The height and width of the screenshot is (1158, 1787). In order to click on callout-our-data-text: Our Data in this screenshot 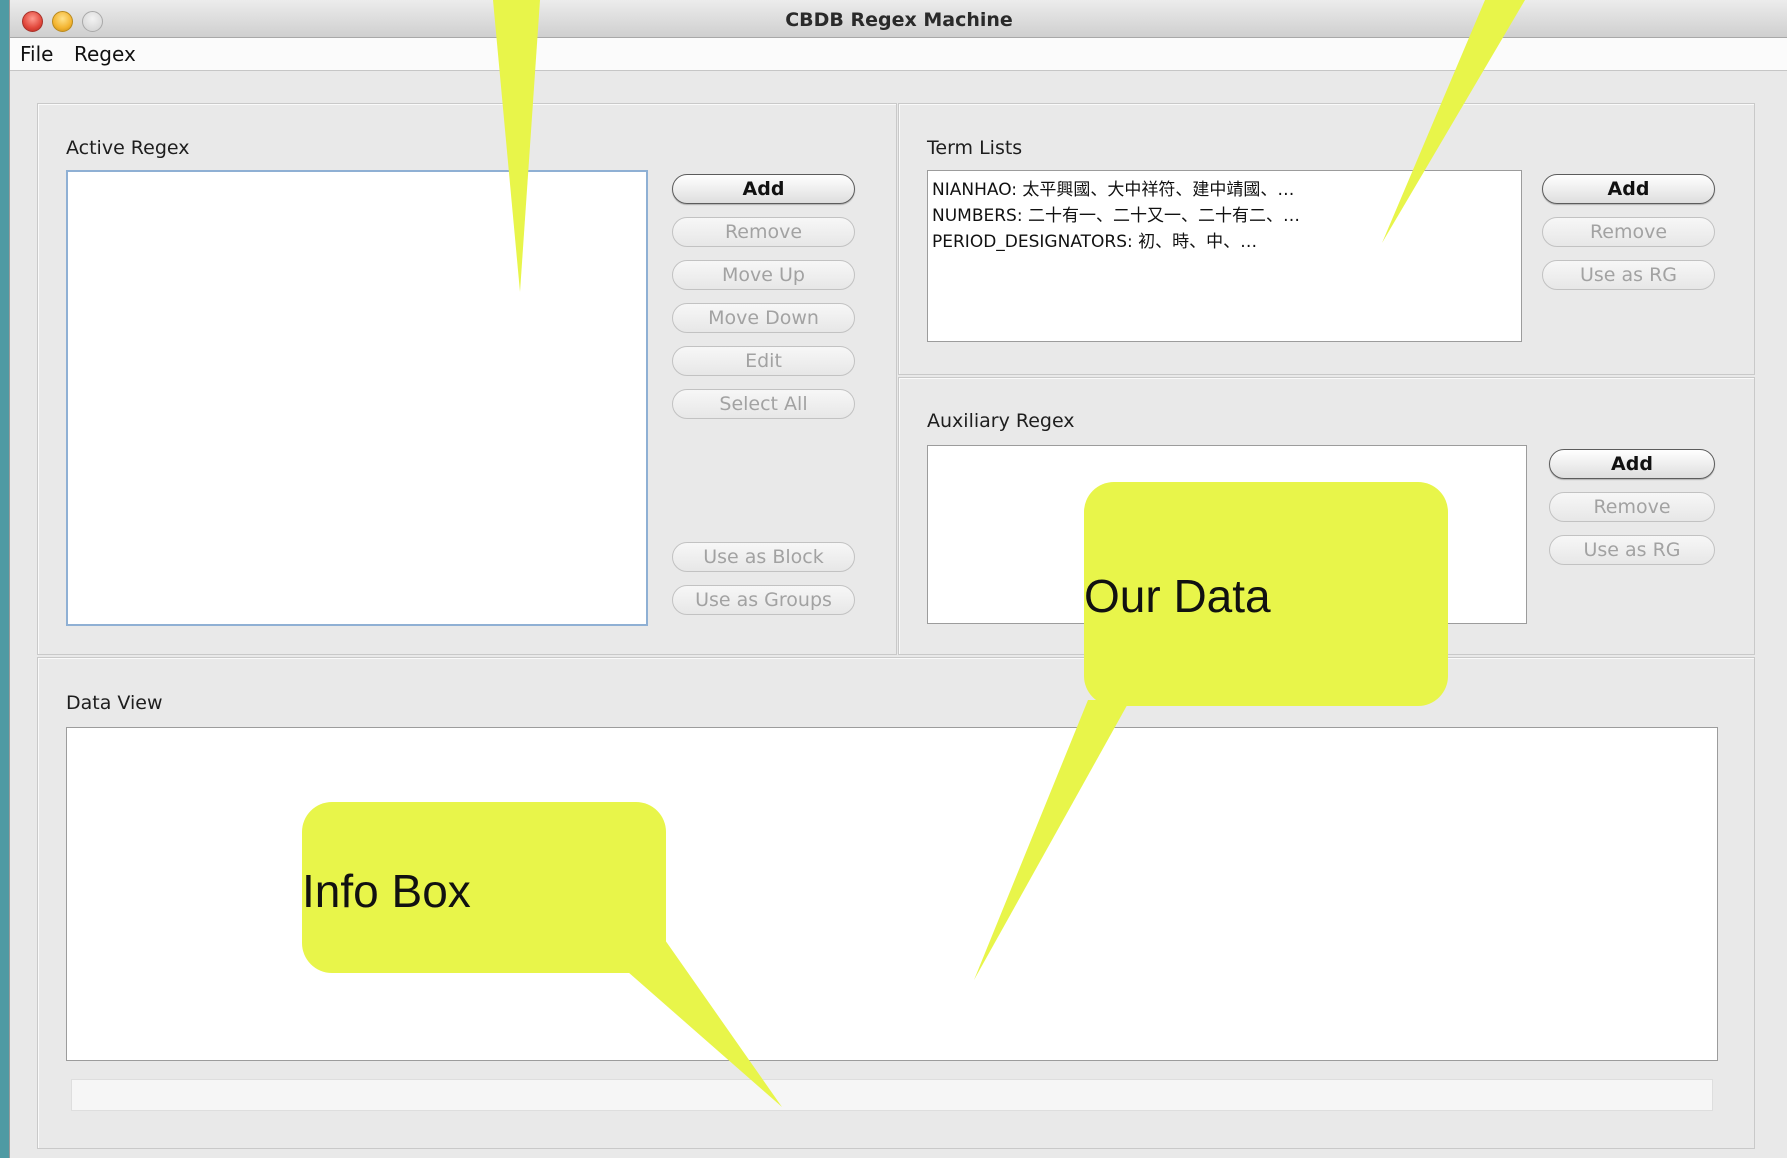, I will do `click(1177, 596)`.